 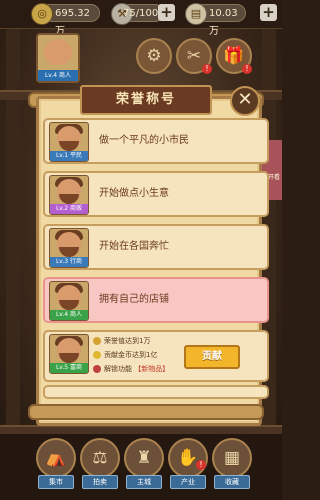 I want to click on requirement-honor: 荣誉值达到1万, so click(x=121, y=341).